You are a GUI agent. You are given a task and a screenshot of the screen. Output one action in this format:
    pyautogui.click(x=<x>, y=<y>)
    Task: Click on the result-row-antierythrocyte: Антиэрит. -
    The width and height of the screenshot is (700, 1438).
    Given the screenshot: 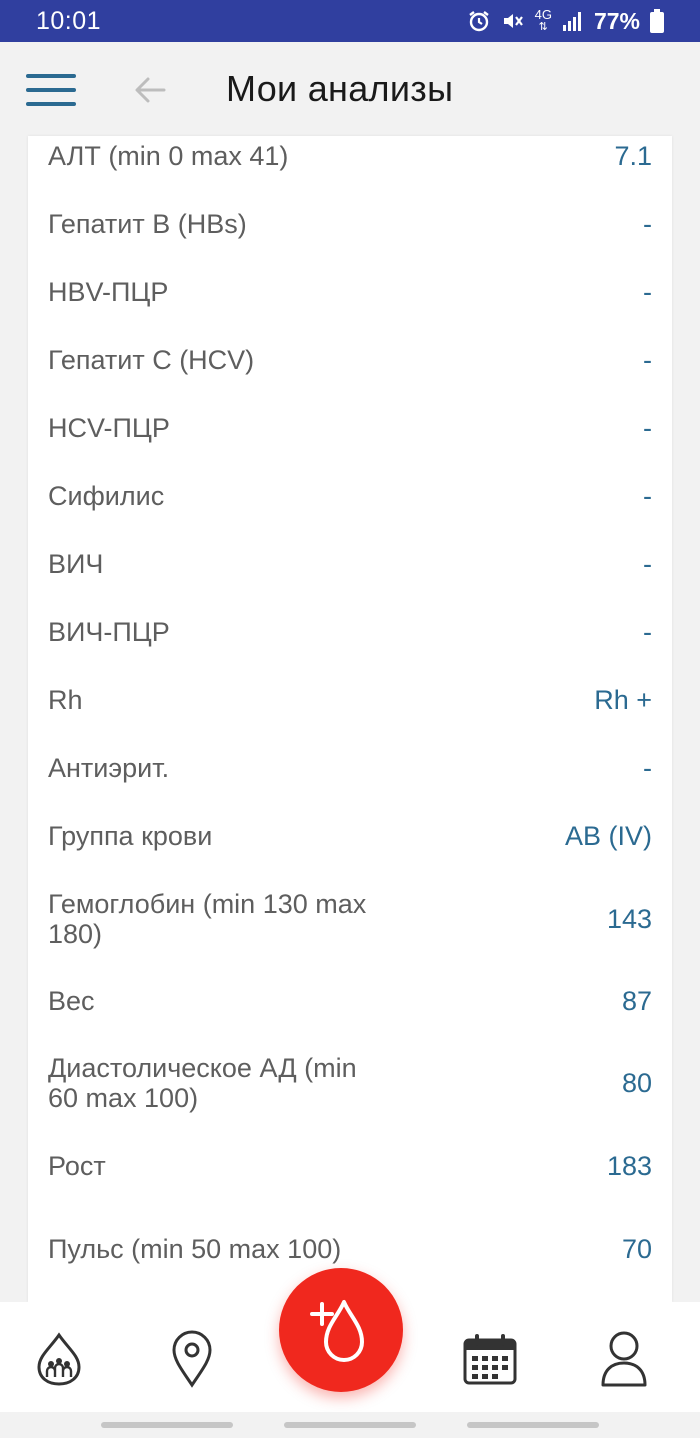 What is the action you would take?
    pyautogui.click(x=350, y=768)
    